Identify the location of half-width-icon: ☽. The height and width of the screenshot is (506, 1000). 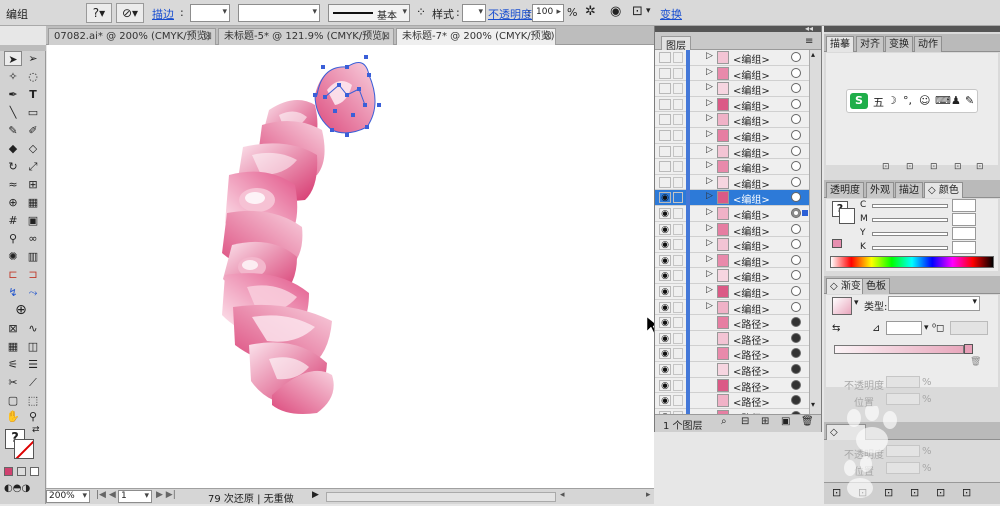
(892, 100).